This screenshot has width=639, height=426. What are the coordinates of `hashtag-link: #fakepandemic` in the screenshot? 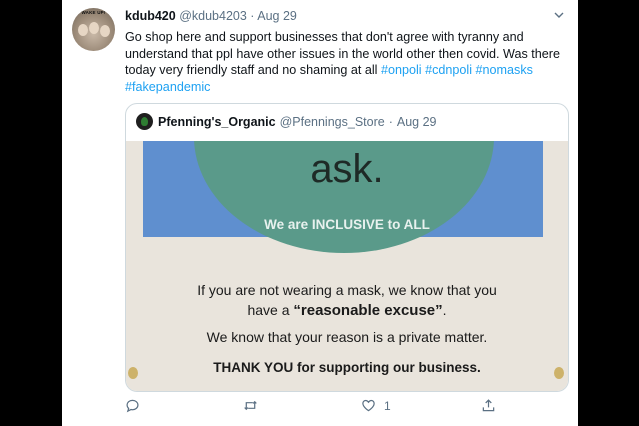 It's located at (167, 87).